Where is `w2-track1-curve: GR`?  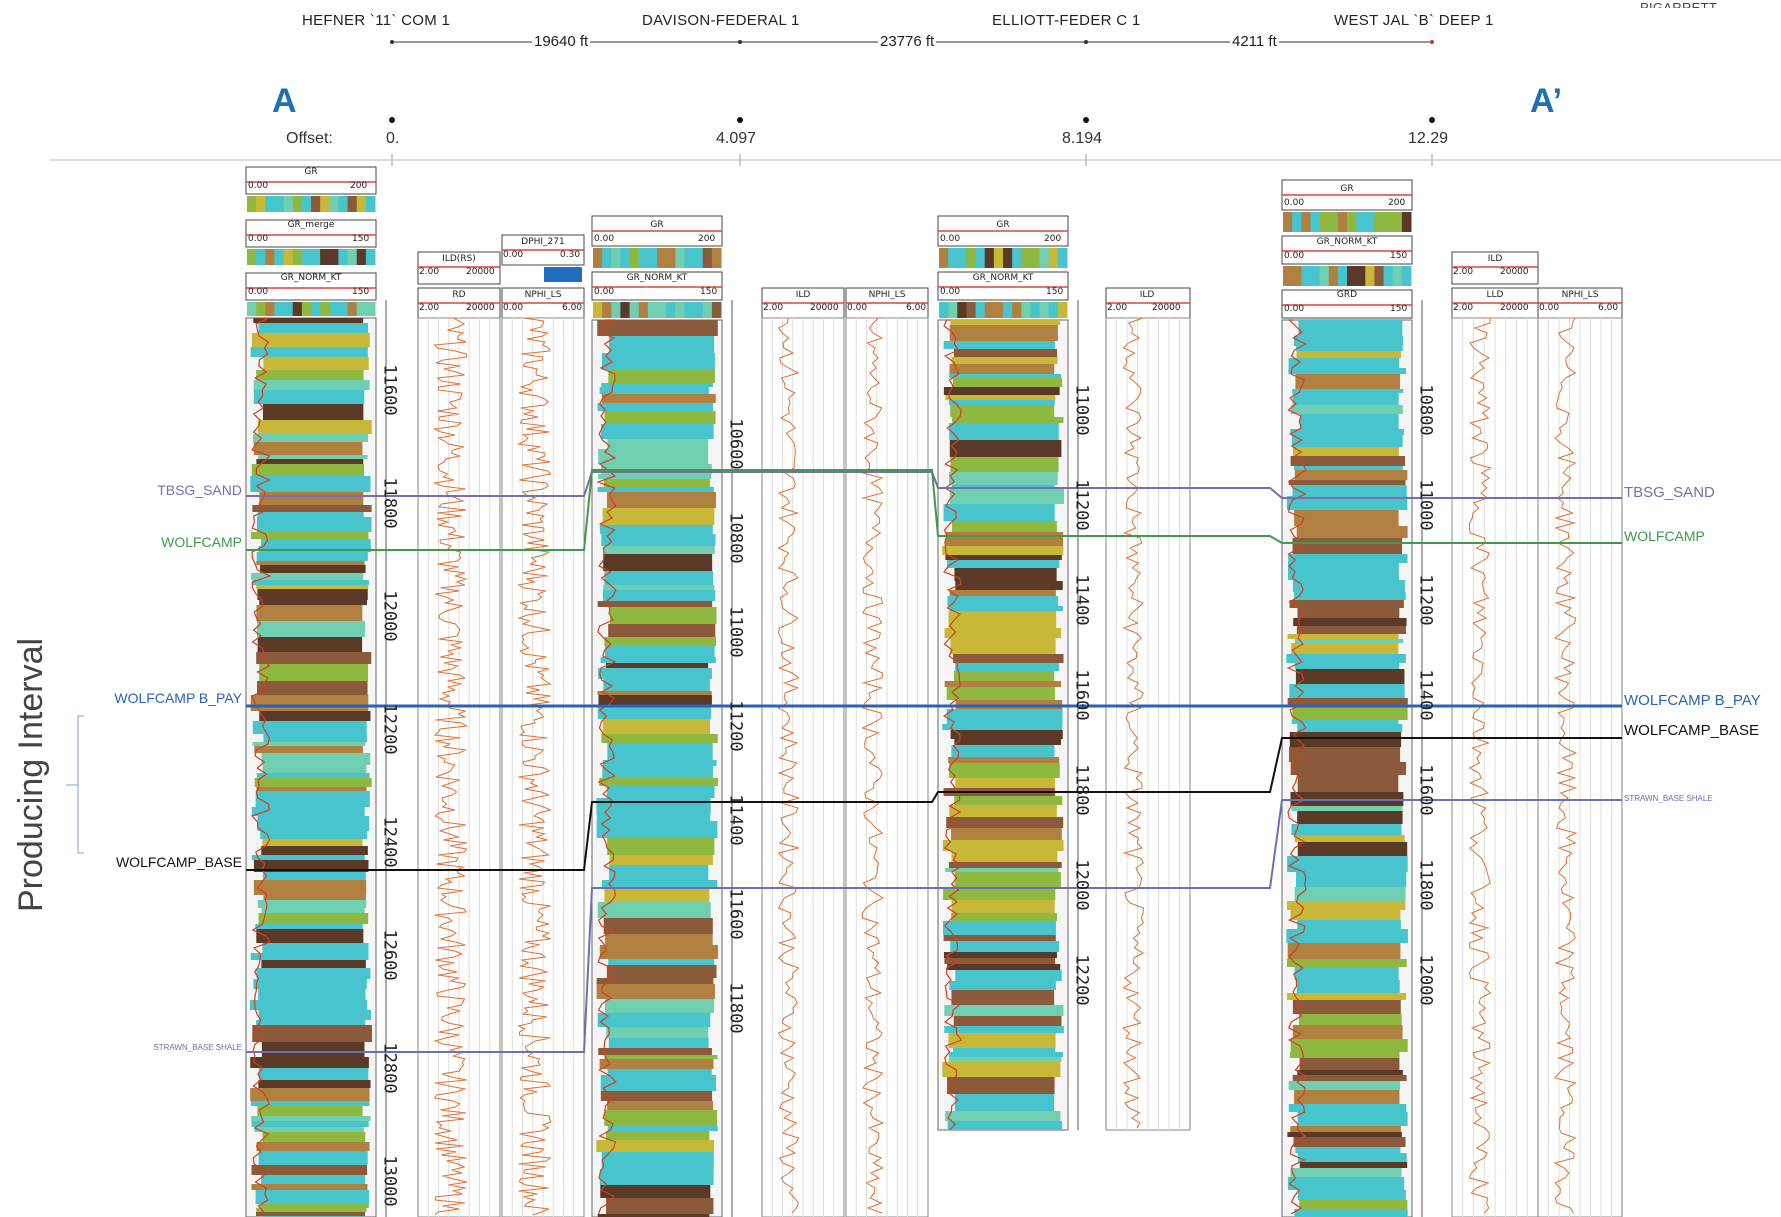 w2-track1-curve: GR is located at coordinates (657, 225).